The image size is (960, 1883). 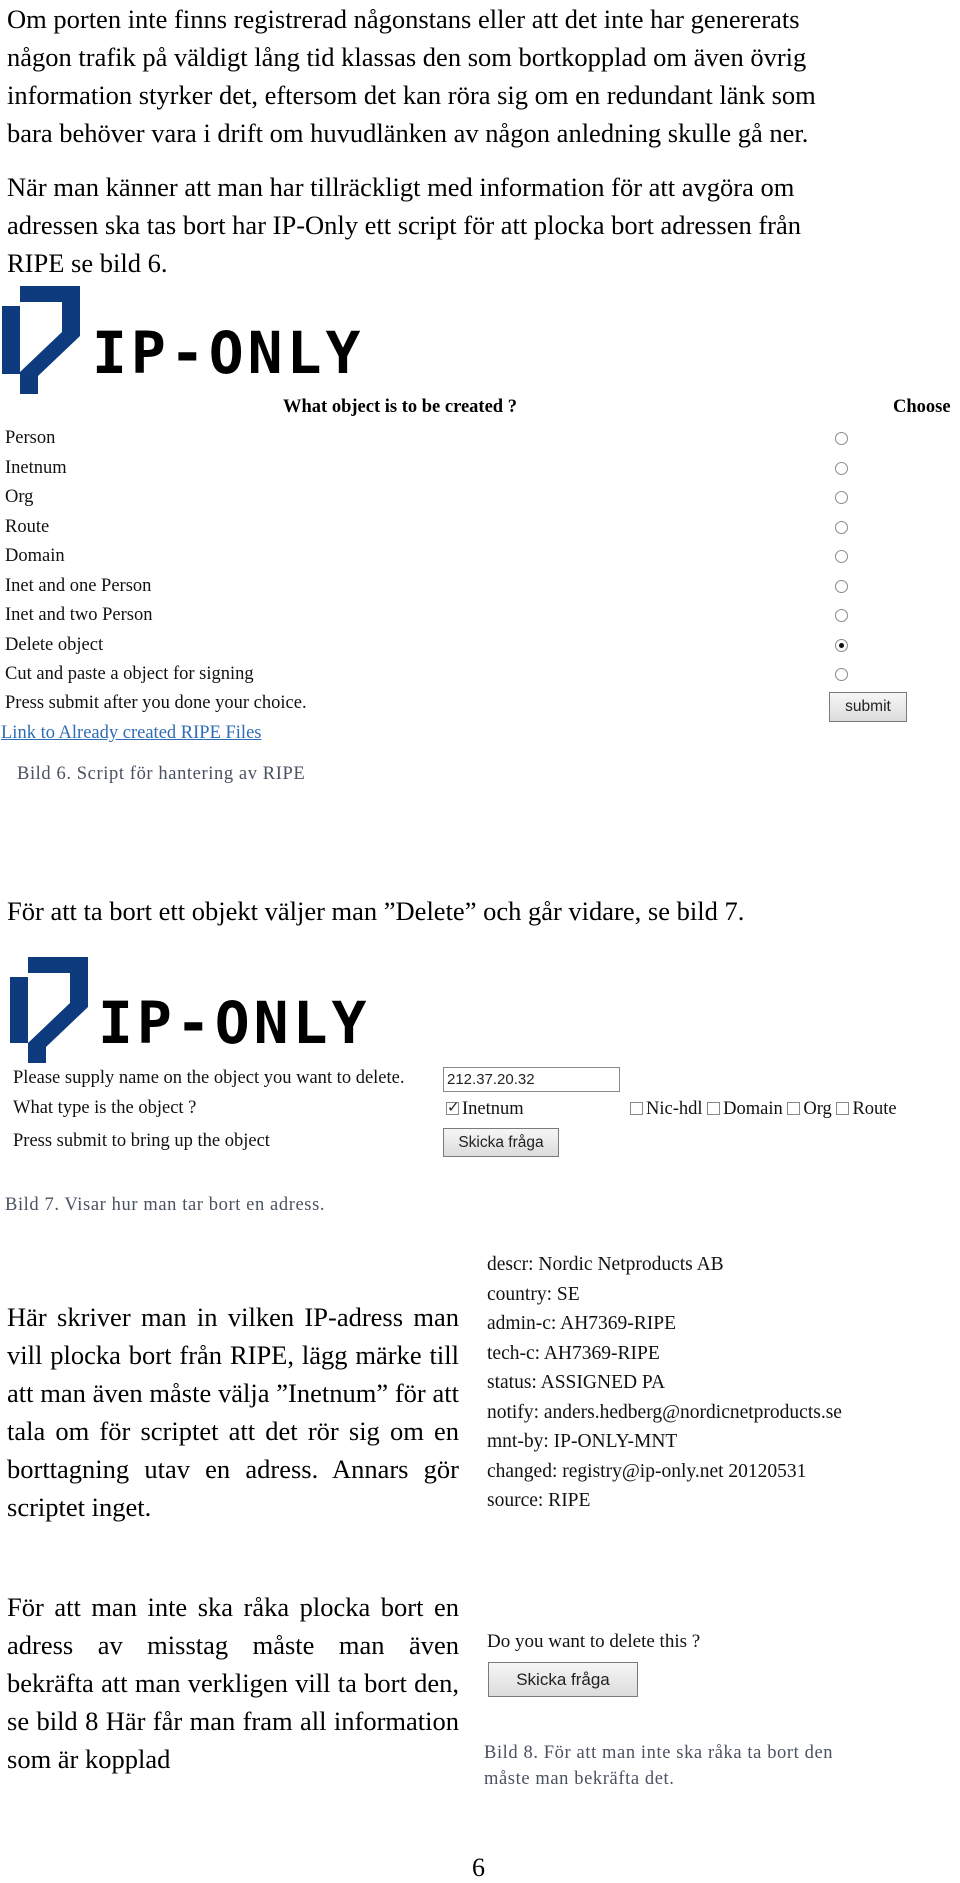 I want to click on type-label: Nic-hdl, so click(x=674, y=1109).